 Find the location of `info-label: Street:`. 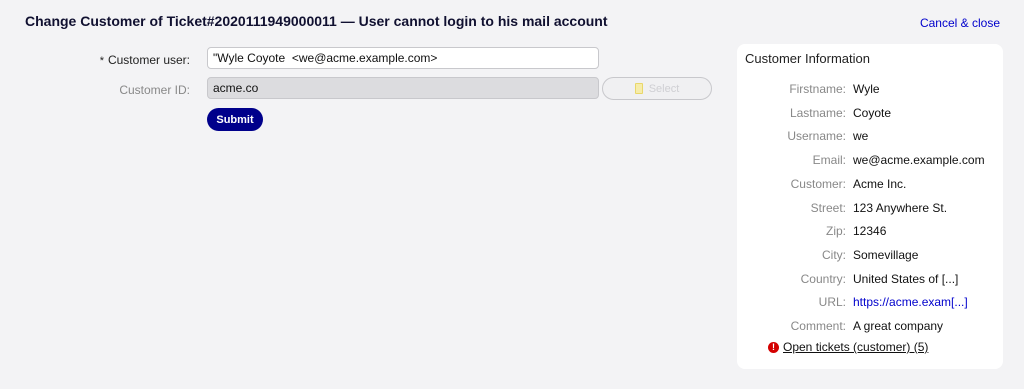

info-label: Street: is located at coordinates (828, 208).